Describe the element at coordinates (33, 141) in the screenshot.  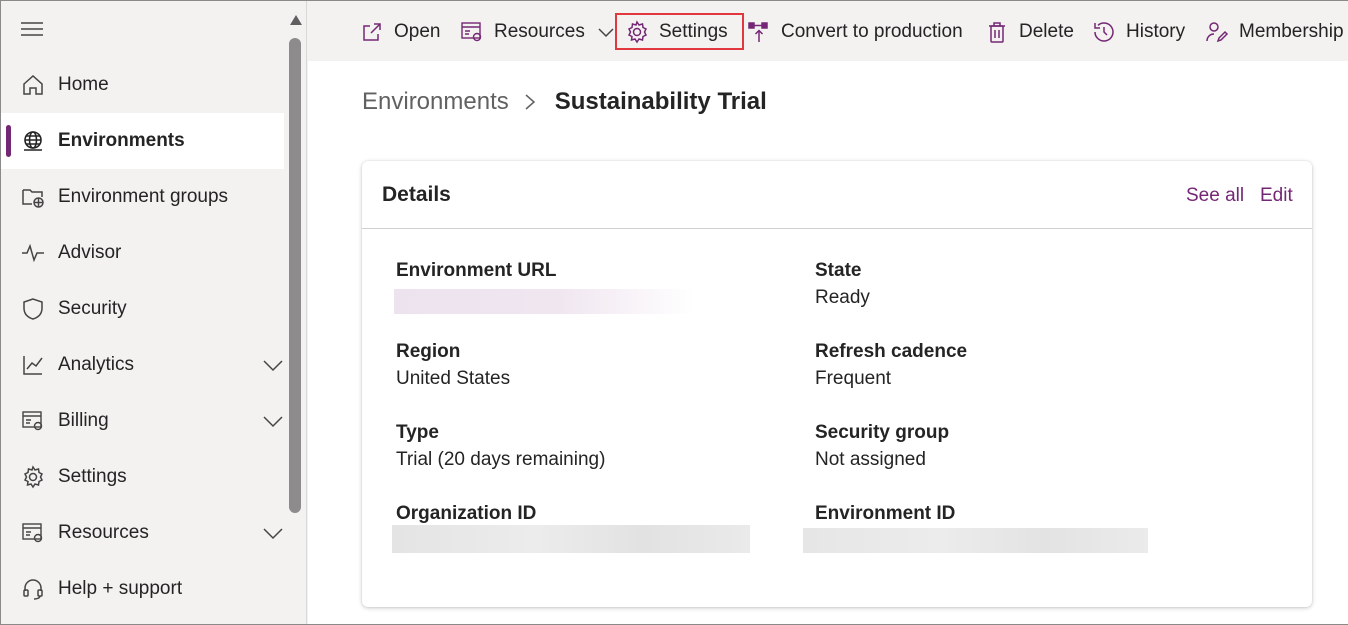
I see `globe-icon` at that location.